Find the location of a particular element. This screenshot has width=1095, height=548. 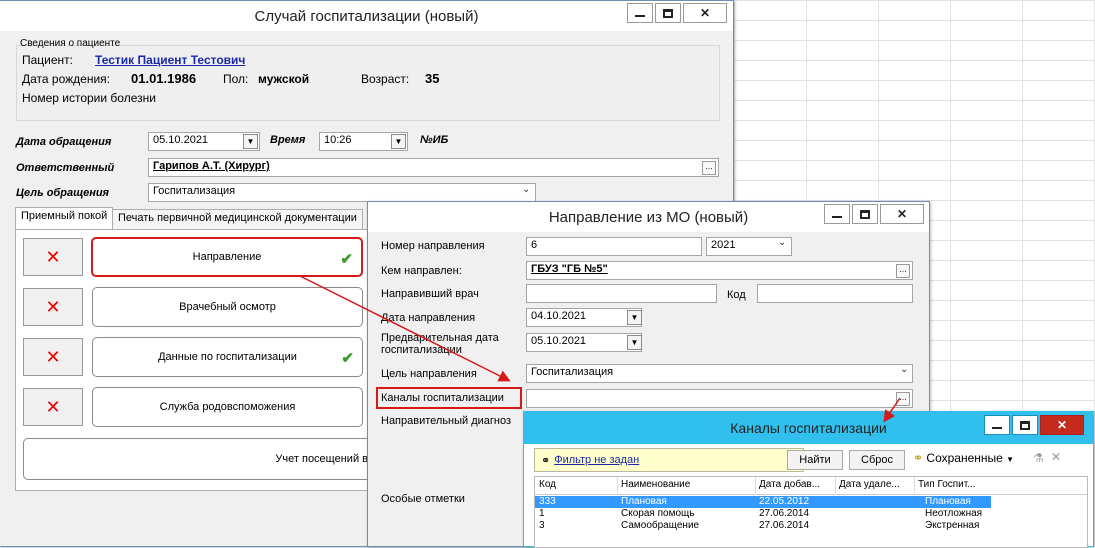

remove-obstetric-button: ✕ is located at coordinates (53, 407).